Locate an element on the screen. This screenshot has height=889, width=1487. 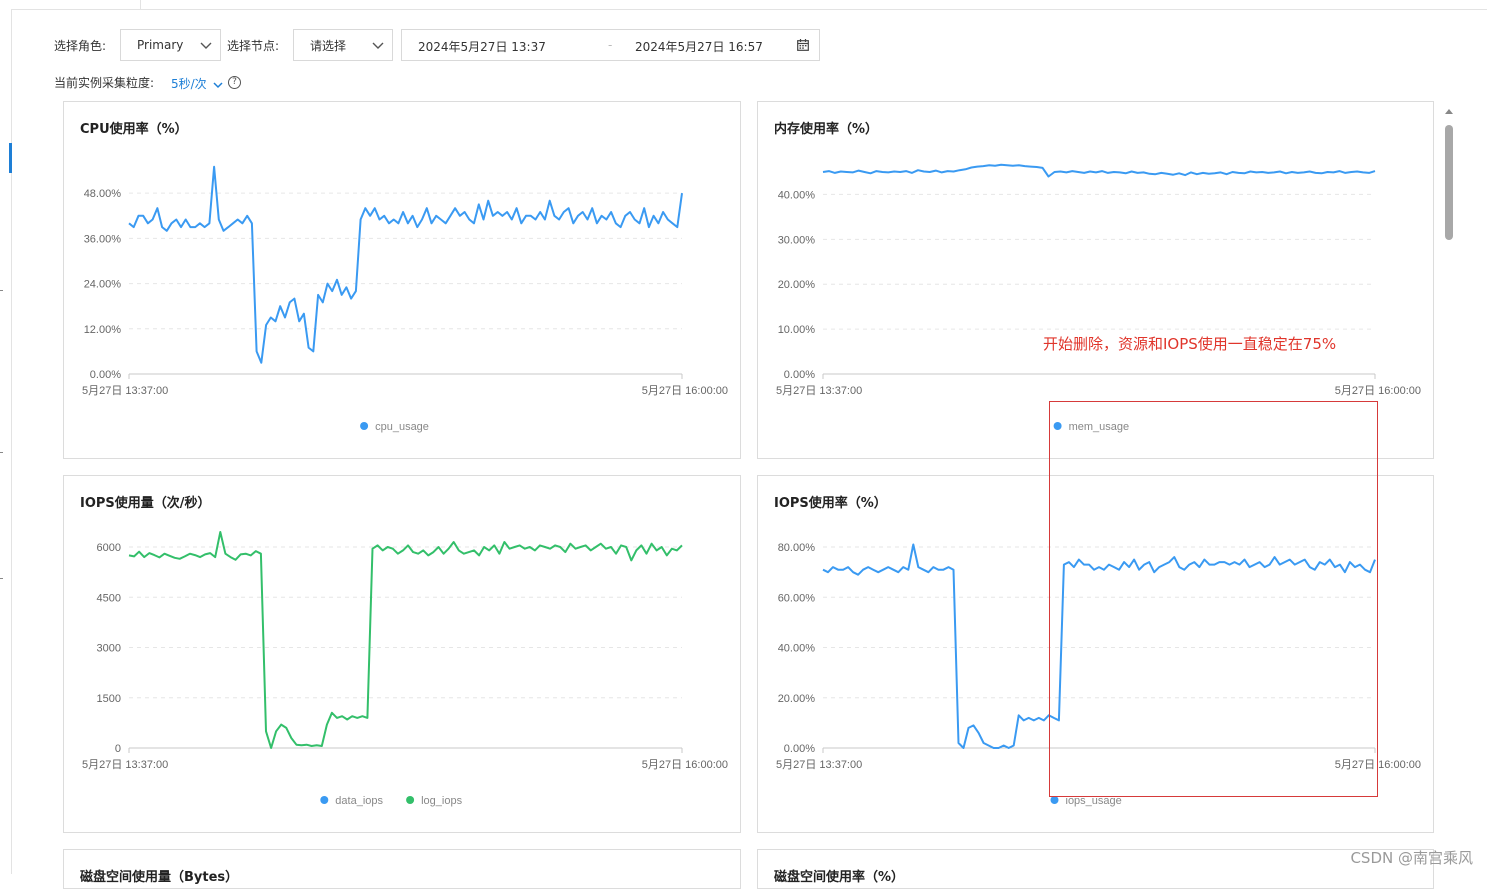
date-range-picker: 2024年5月27日 13:37 - 2024年5月27日 16:57 is located at coordinates (610, 45).